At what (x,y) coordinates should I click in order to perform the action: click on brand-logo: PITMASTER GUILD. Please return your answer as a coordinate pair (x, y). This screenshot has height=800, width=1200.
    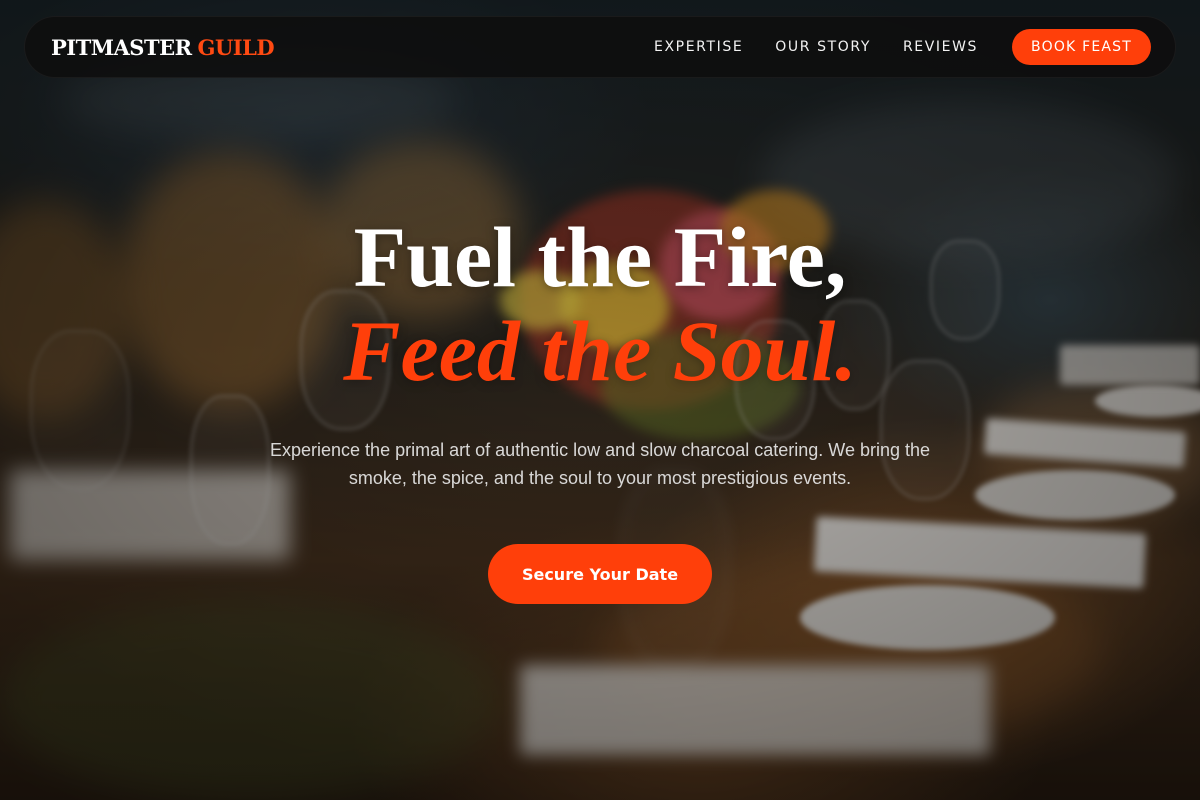
    Looking at the image, I should click on (163, 47).